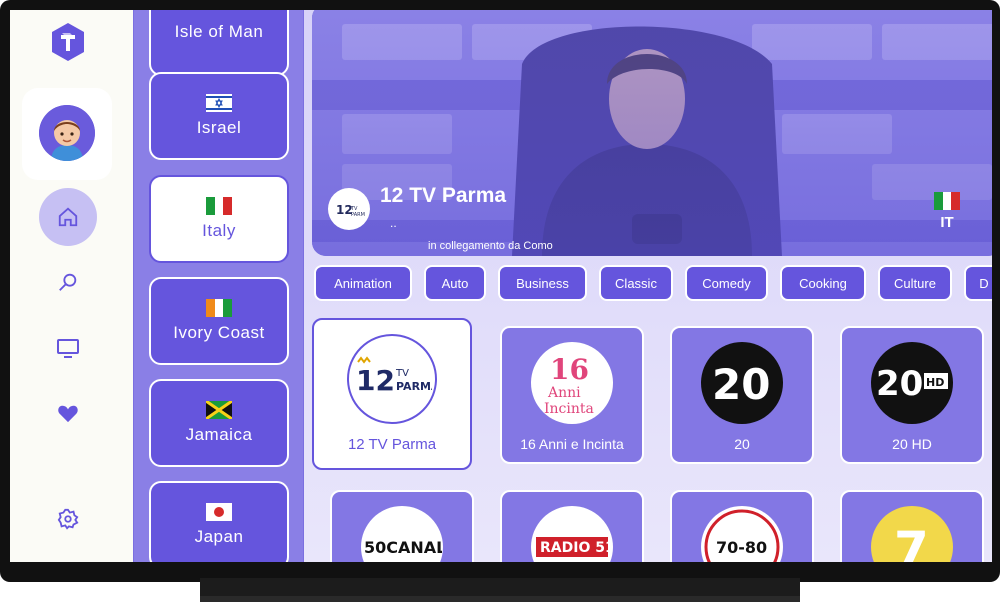  I want to click on svg-text: 12, so click(375, 380).